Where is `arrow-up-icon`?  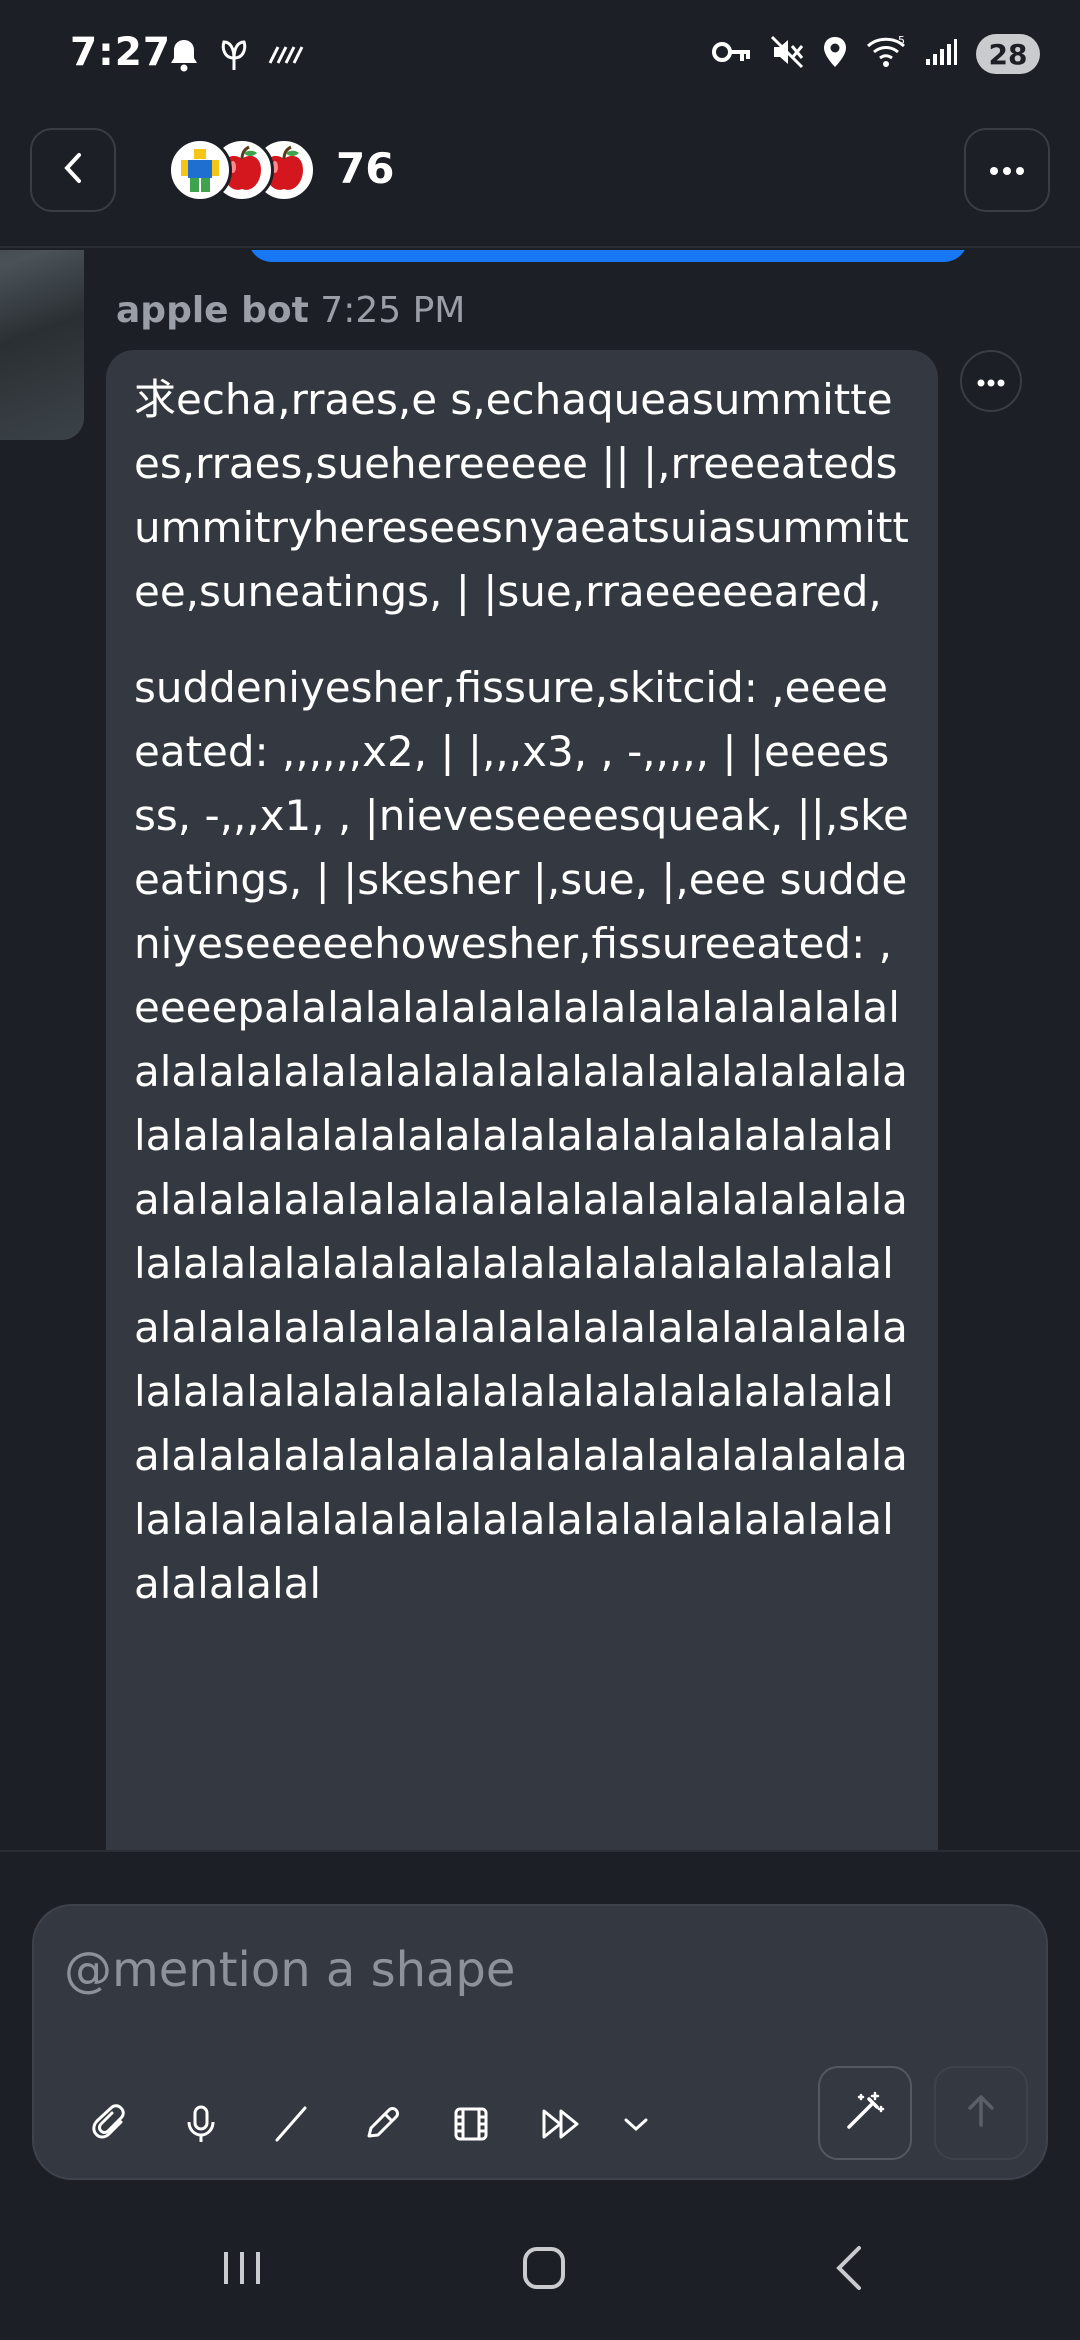 arrow-up-icon is located at coordinates (981, 2113).